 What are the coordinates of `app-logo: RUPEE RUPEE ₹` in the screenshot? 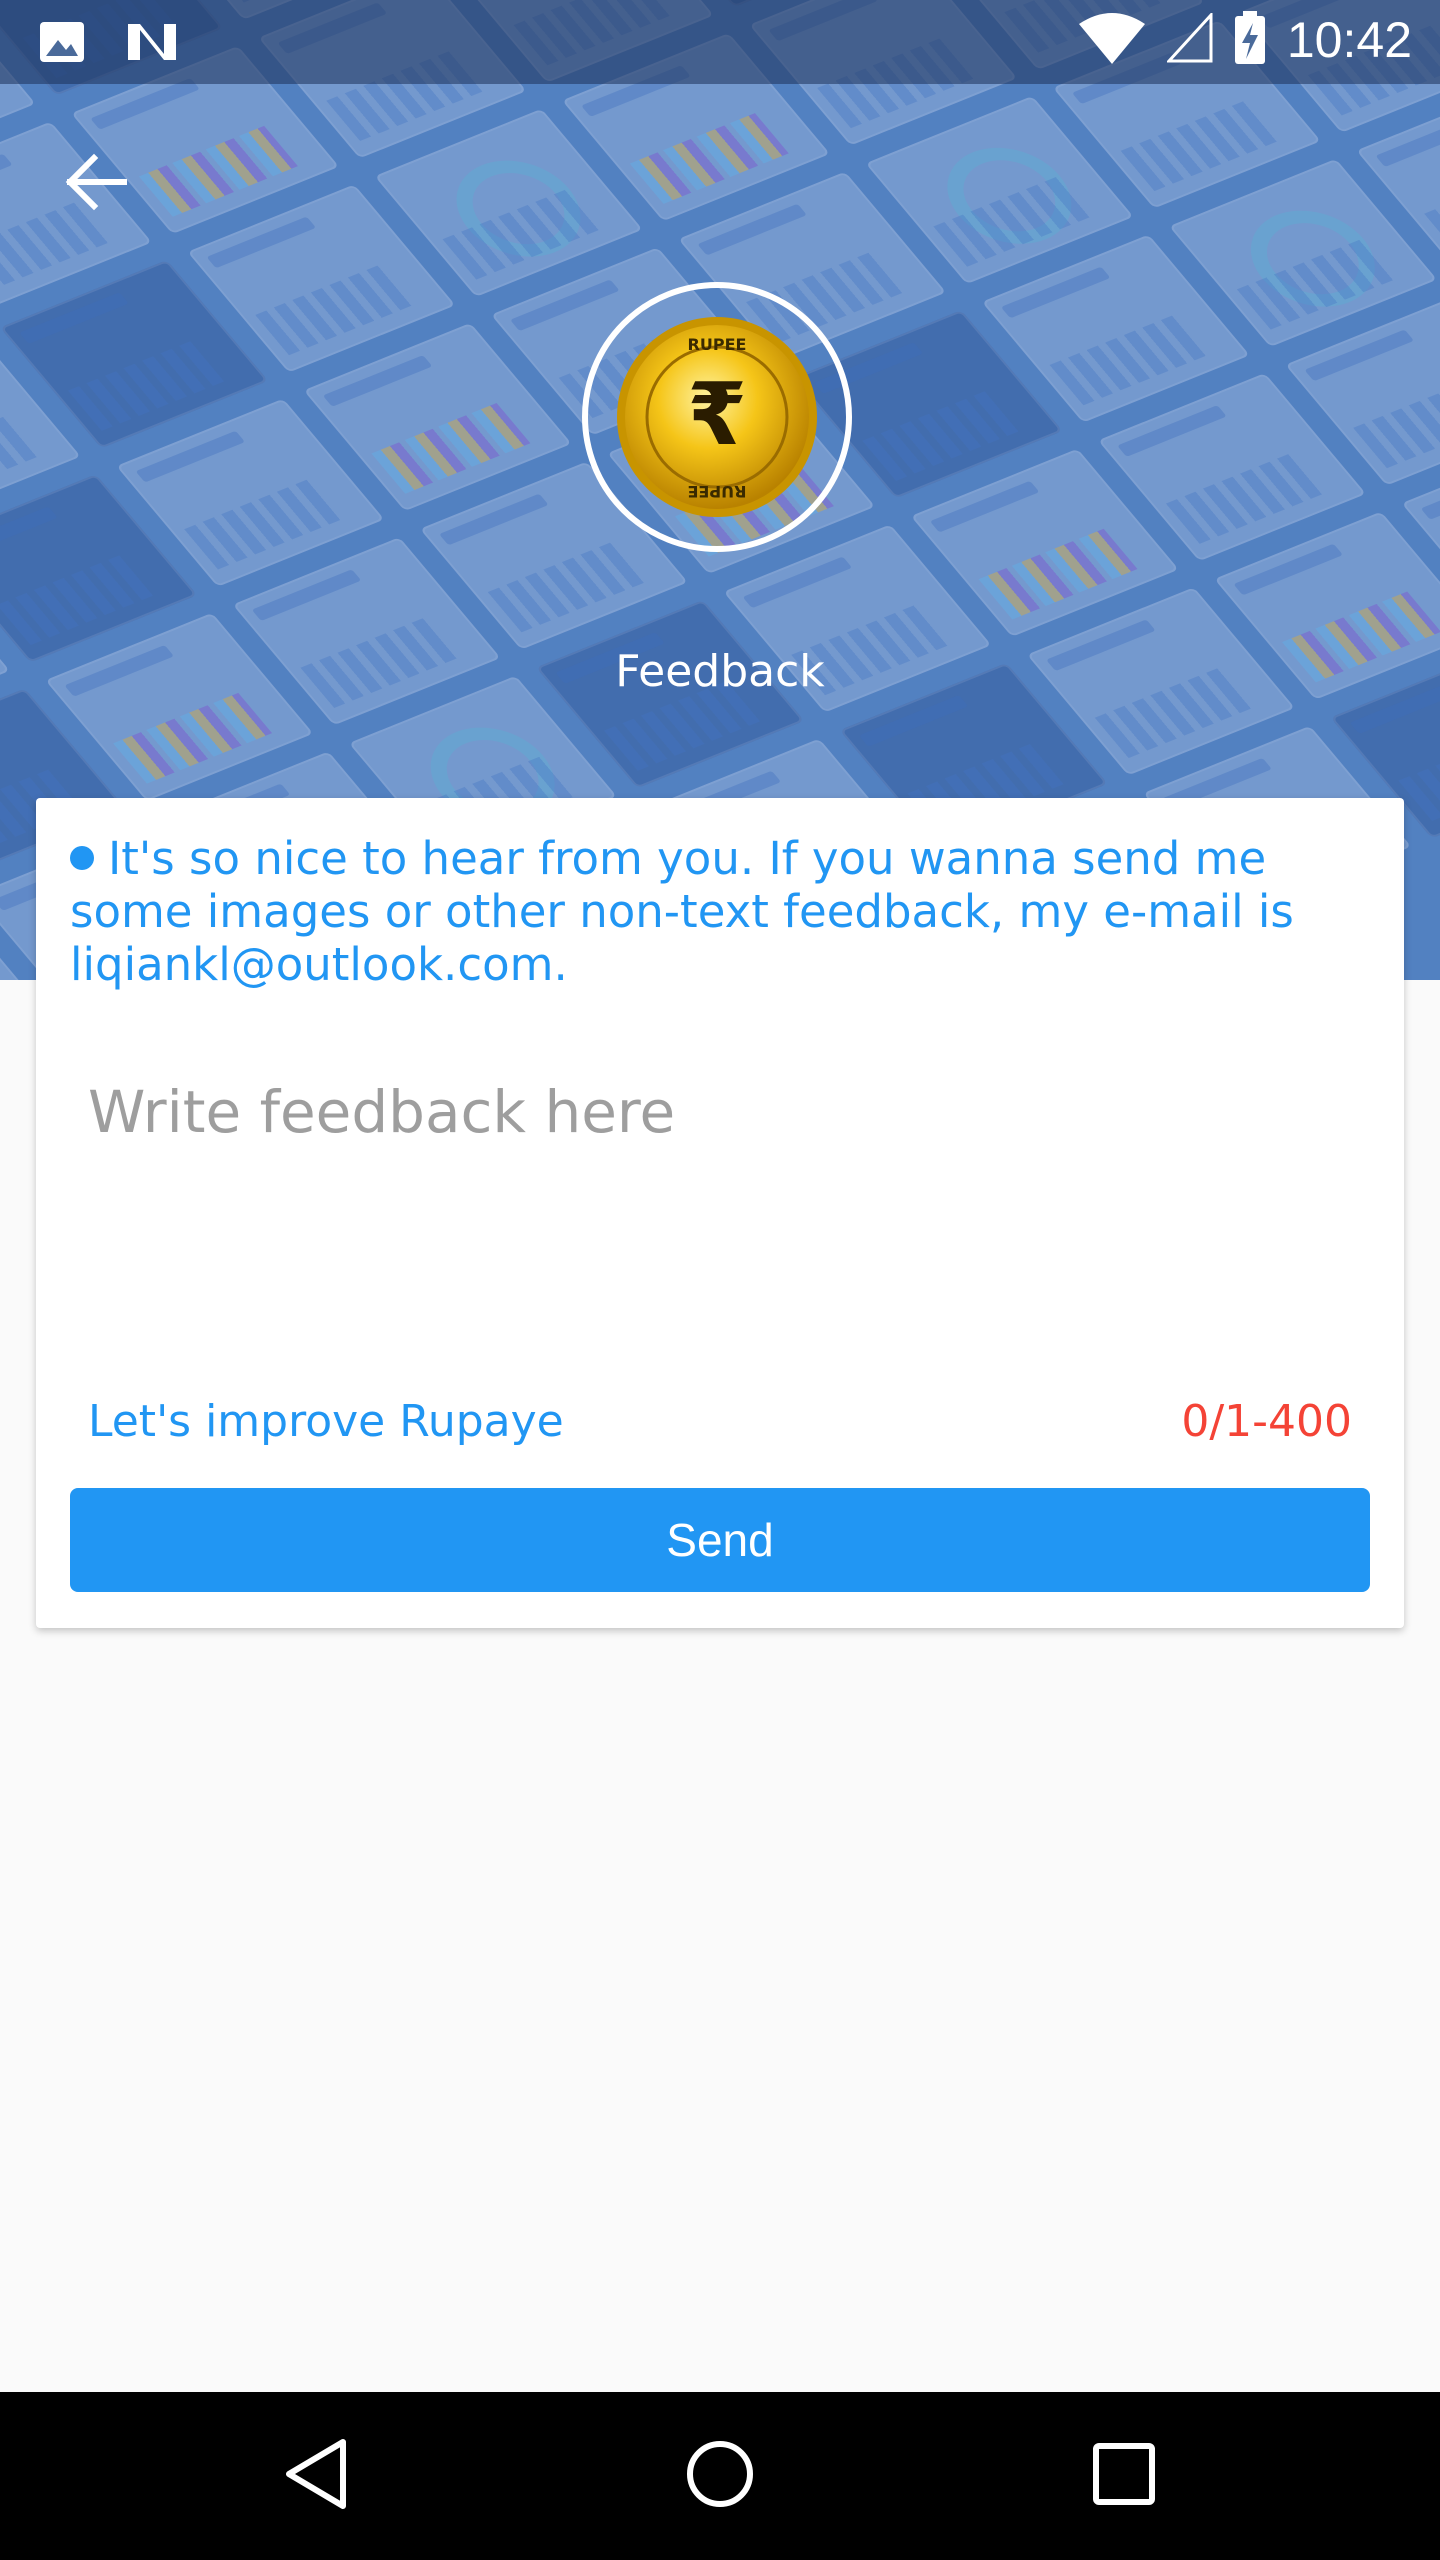 It's located at (717, 417).